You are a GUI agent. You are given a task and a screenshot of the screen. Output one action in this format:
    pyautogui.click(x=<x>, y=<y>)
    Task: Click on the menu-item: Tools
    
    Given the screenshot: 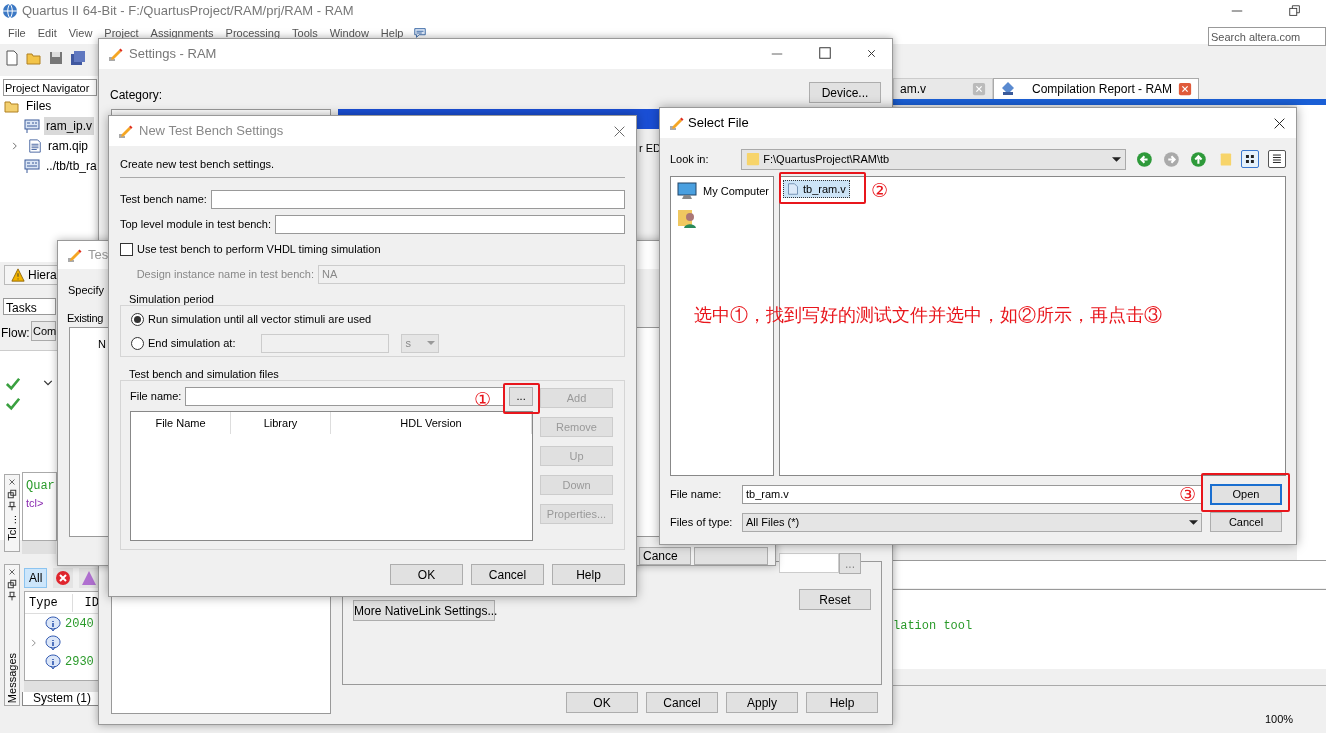 What is the action you would take?
    pyautogui.click(x=305, y=33)
    